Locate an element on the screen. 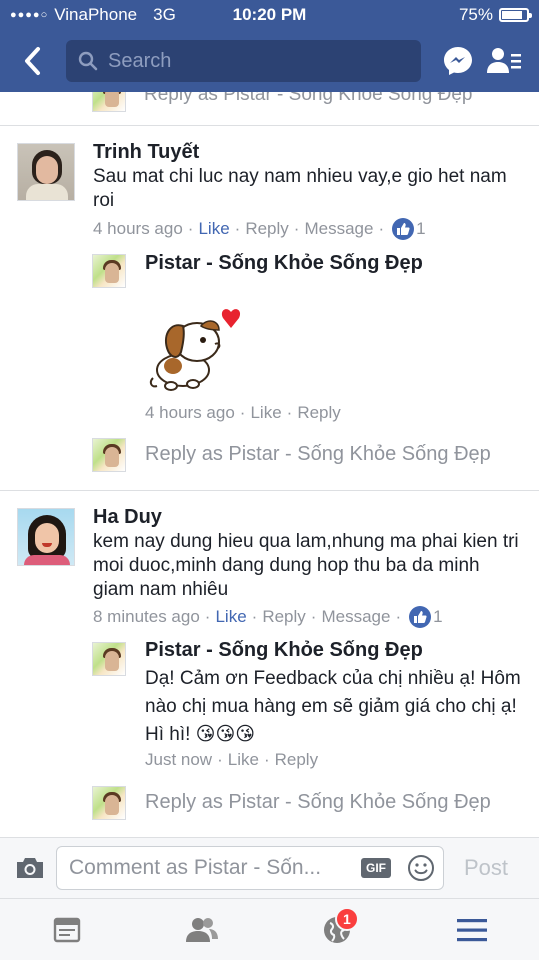  battery-percent: 75% is located at coordinates (475, 14).